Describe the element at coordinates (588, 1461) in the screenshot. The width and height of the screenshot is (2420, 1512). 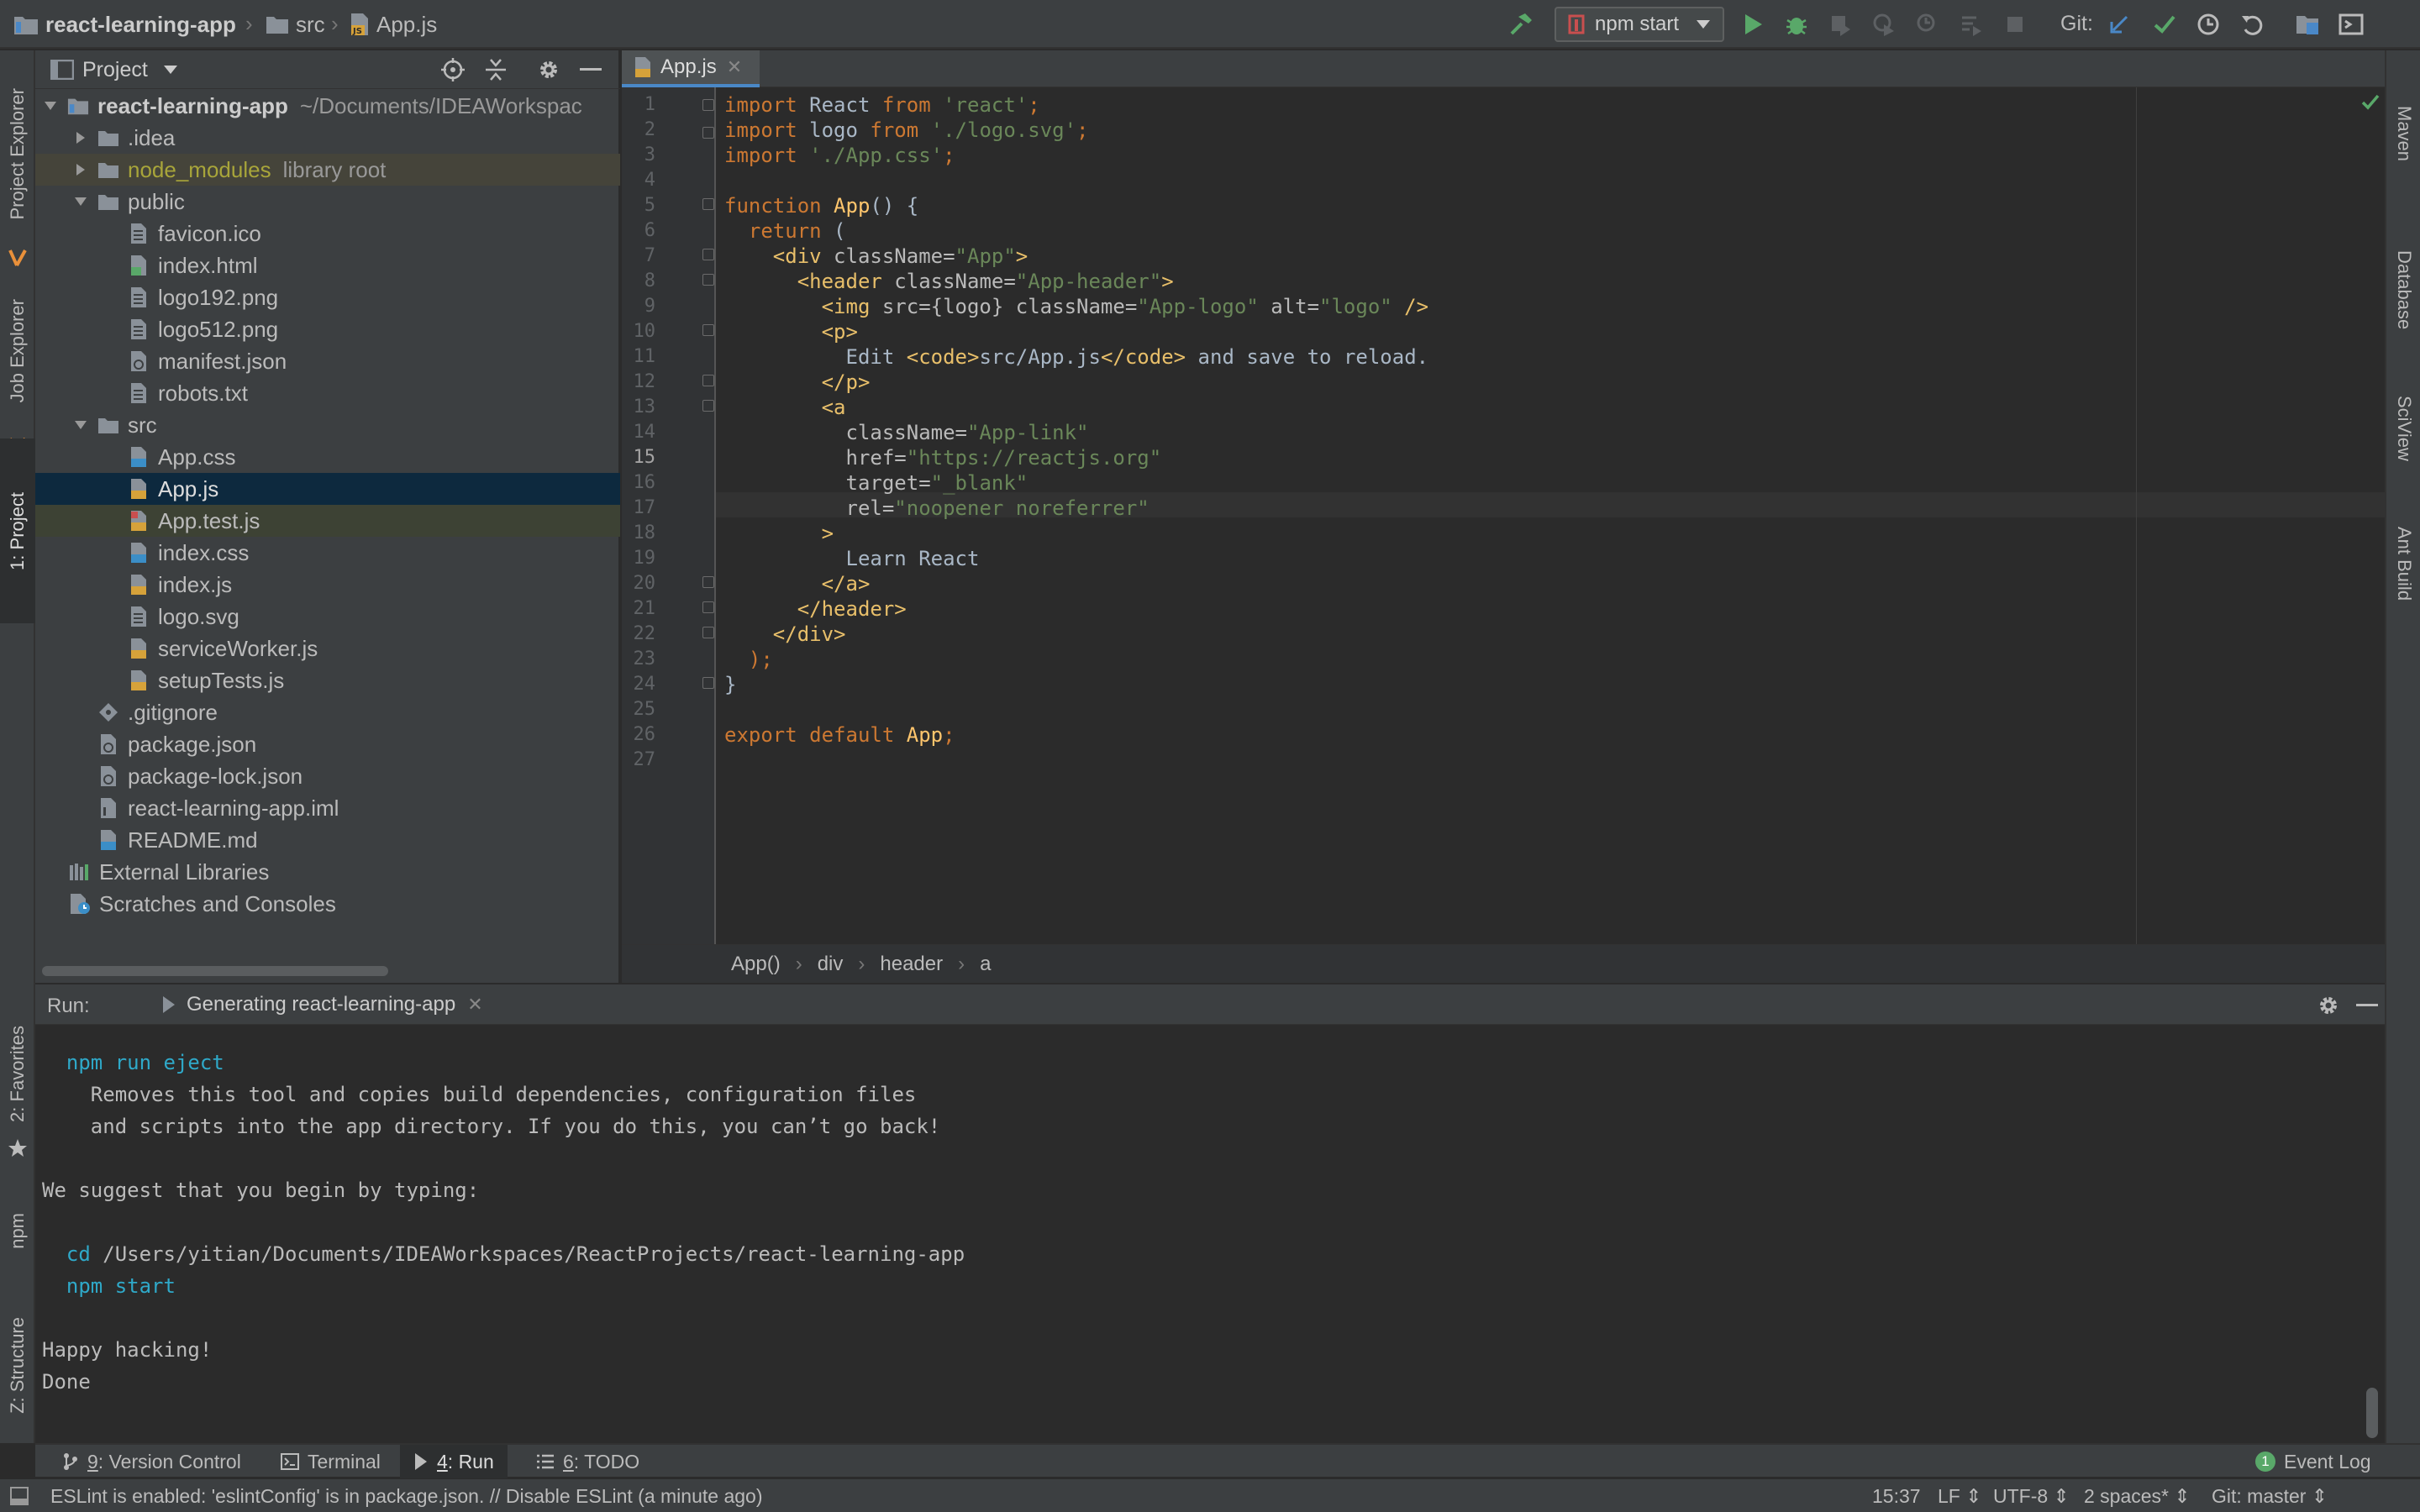
I see `tab-todo: 6: TODO` at that location.